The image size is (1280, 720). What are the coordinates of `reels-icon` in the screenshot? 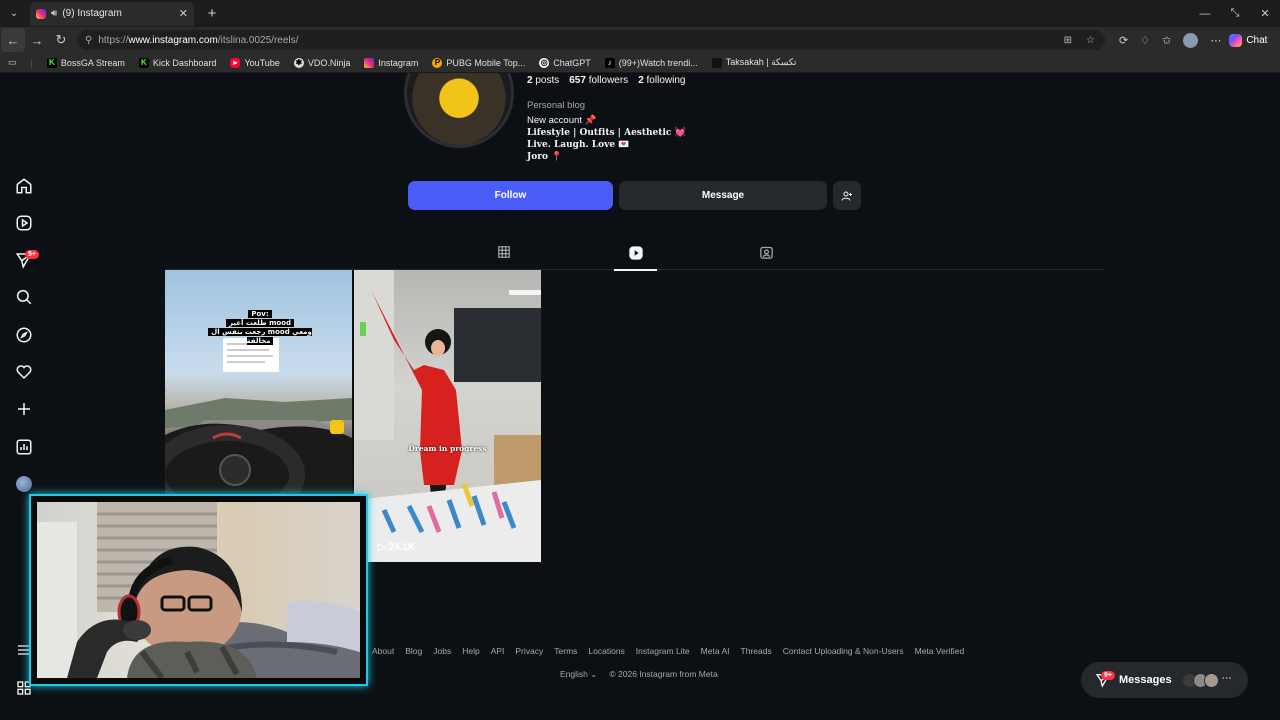 It's located at (24, 223).